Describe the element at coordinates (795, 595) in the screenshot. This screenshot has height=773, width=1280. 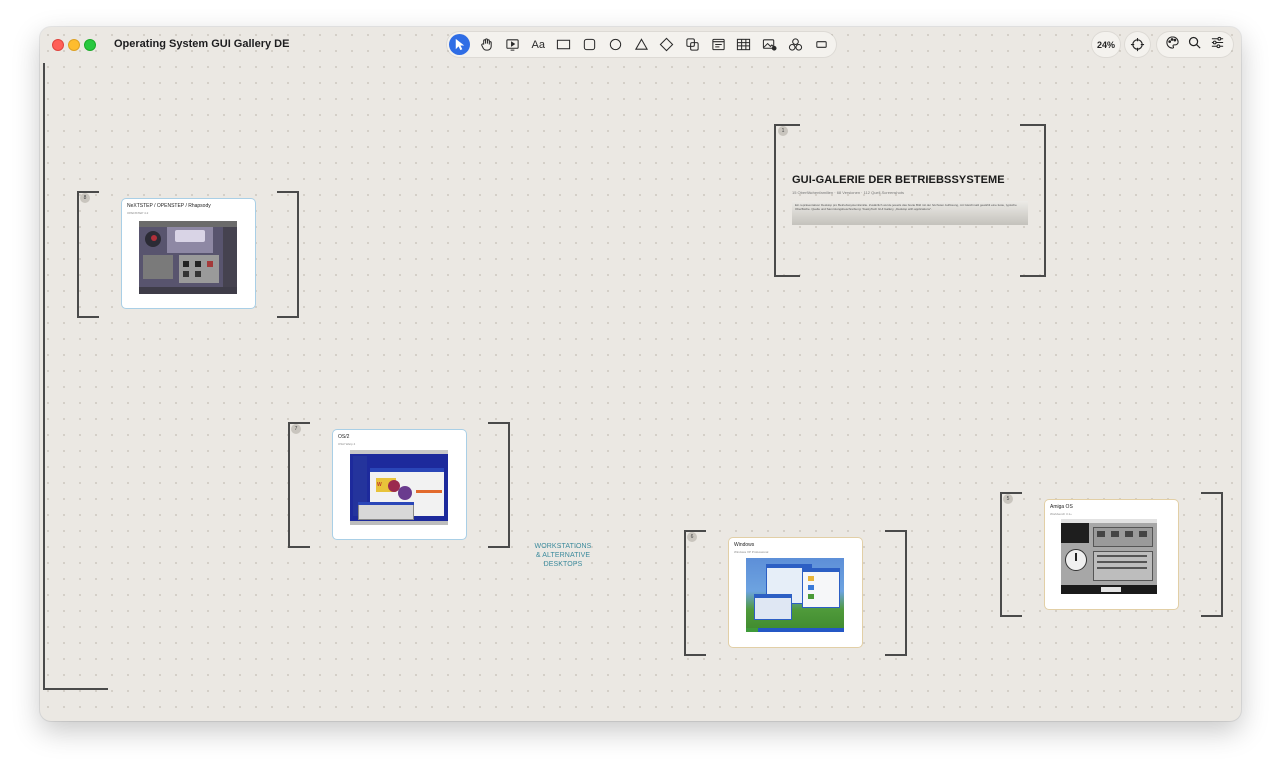
I see `windows-screenshot` at that location.